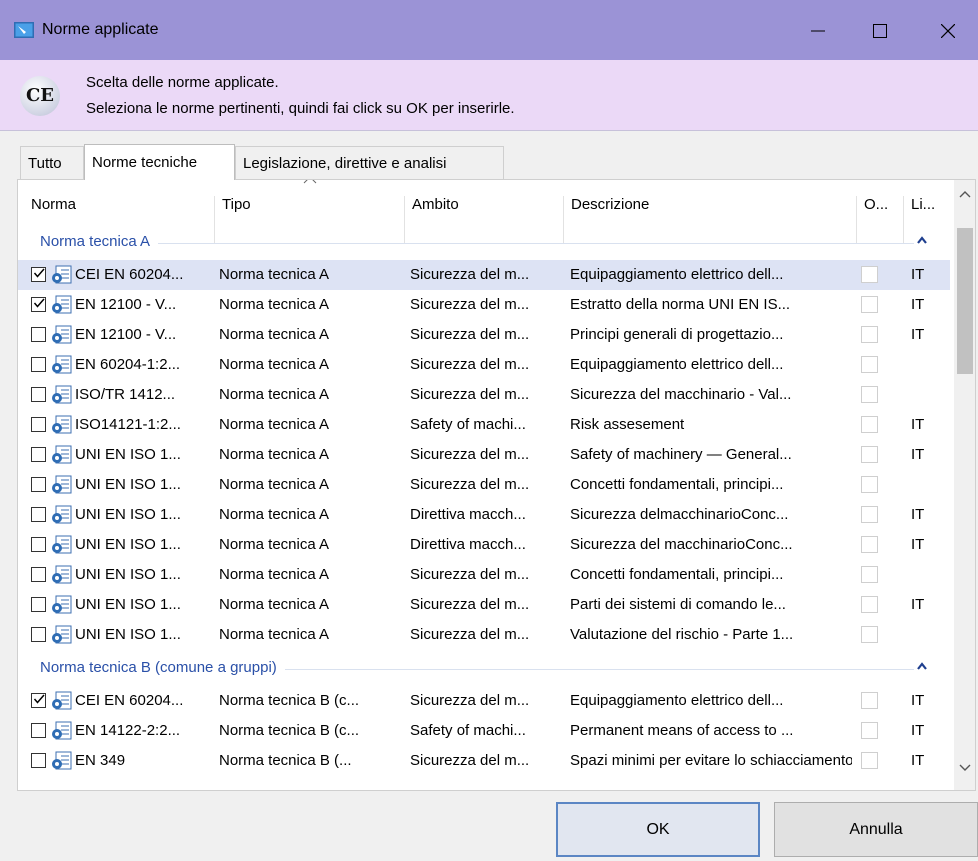 Image resolution: width=978 pixels, height=861 pixels. Describe the element at coordinates (100, 760) in the screenshot. I see `cell-norma: EN 349` at that location.